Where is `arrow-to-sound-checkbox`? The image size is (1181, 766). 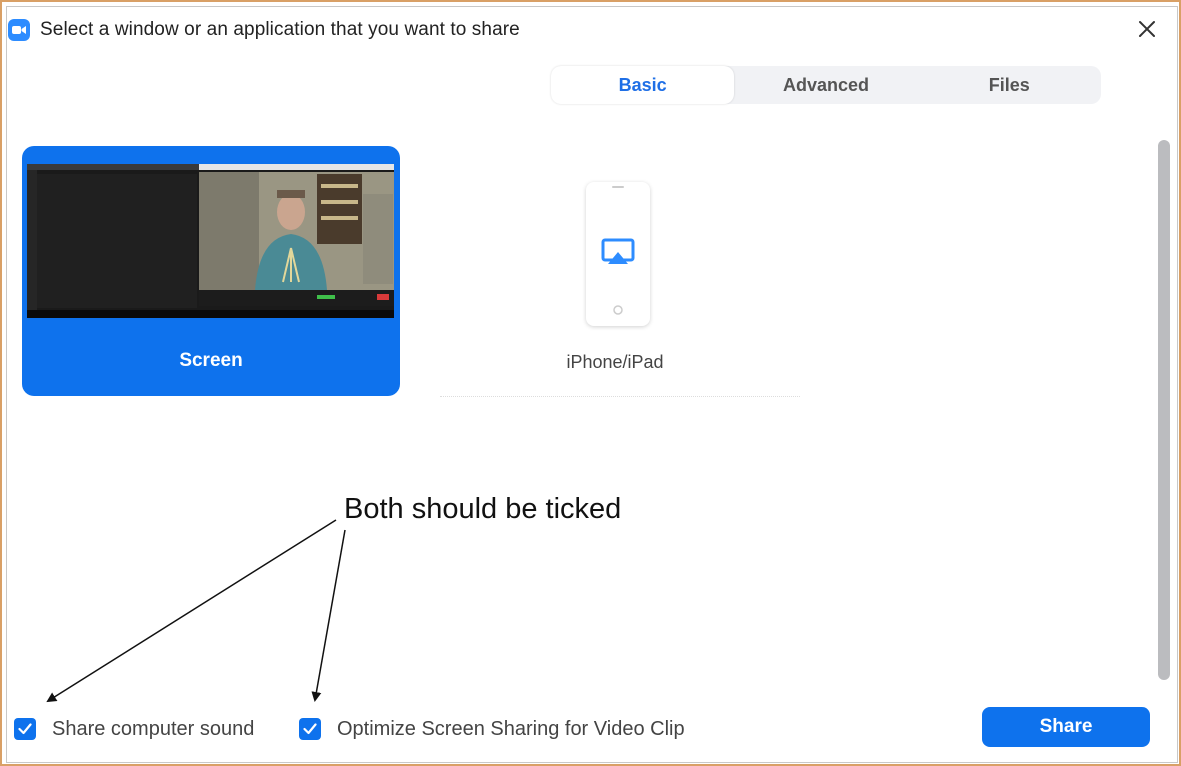
arrow-to-sound-checkbox is located at coordinates (191, 611).